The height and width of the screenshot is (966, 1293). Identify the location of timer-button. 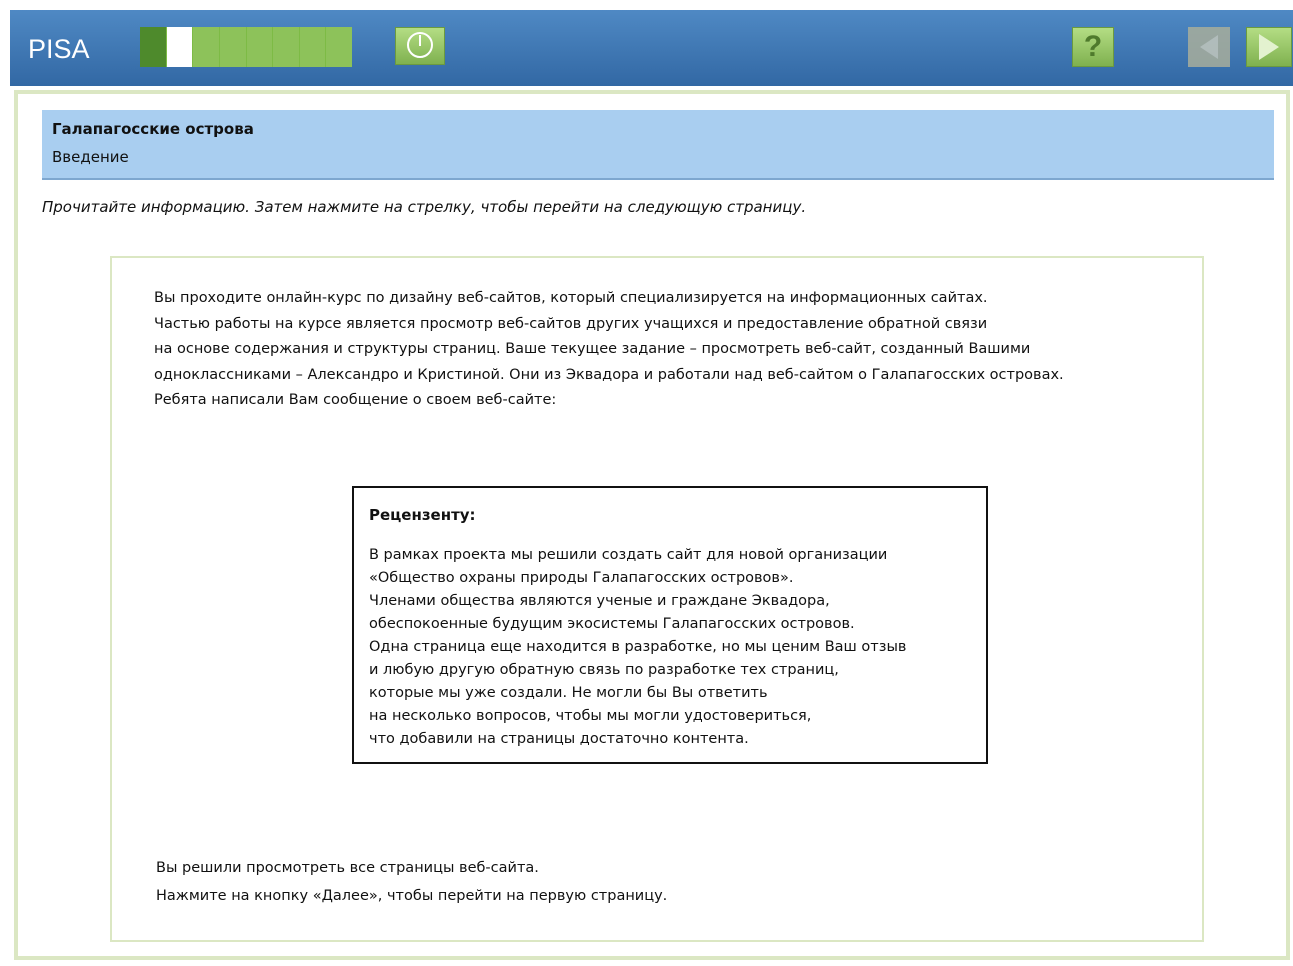
(420, 46).